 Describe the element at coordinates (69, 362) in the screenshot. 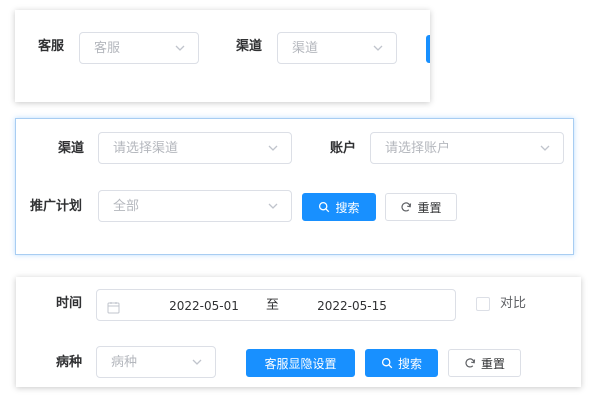

I see `disease-label: 病种` at that location.